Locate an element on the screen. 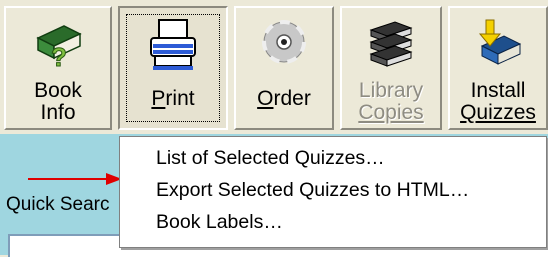  print-mnemonic: P is located at coordinates (158, 98).